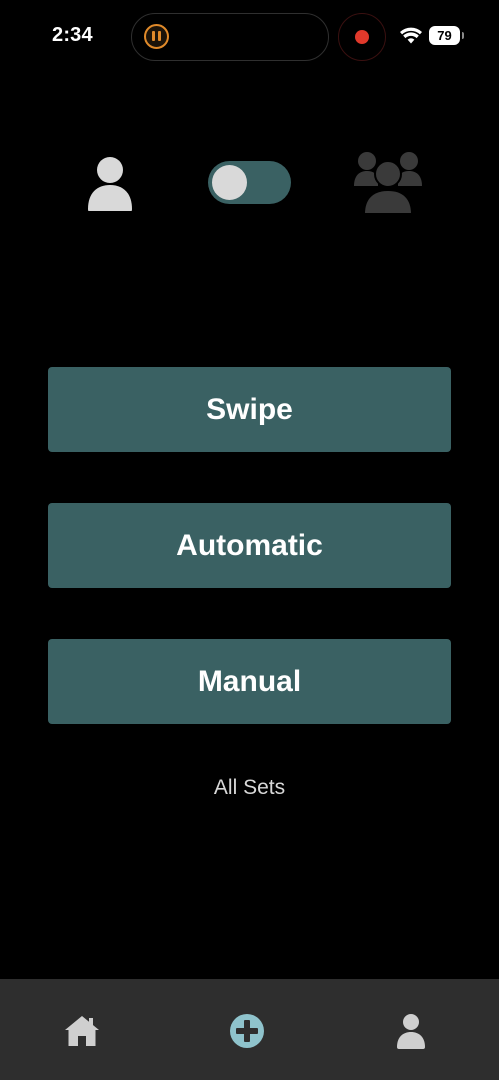  Describe the element at coordinates (411, 1031) in the screenshot. I see `profile-icon` at that location.